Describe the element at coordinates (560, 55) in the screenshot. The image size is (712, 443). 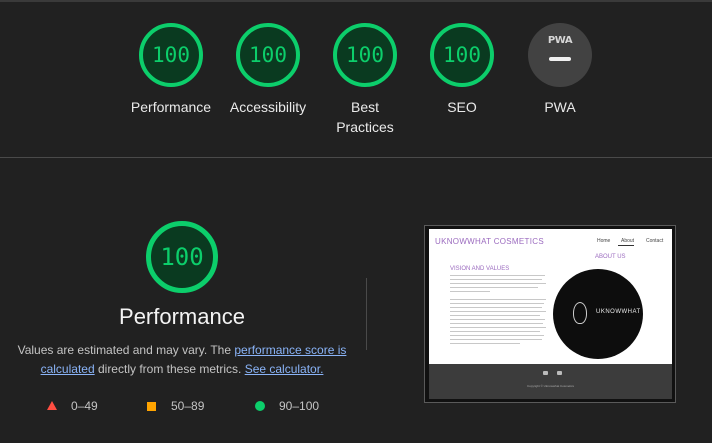
I see `pwa-badge: PWA` at that location.